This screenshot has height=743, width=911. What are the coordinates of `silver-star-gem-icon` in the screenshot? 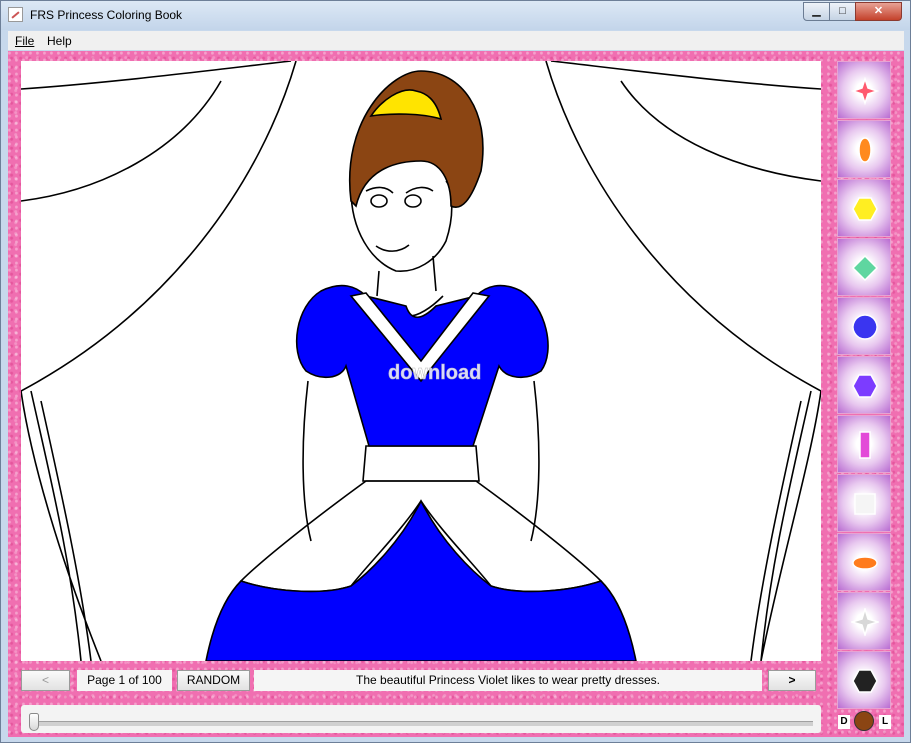 It's located at (865, 622).